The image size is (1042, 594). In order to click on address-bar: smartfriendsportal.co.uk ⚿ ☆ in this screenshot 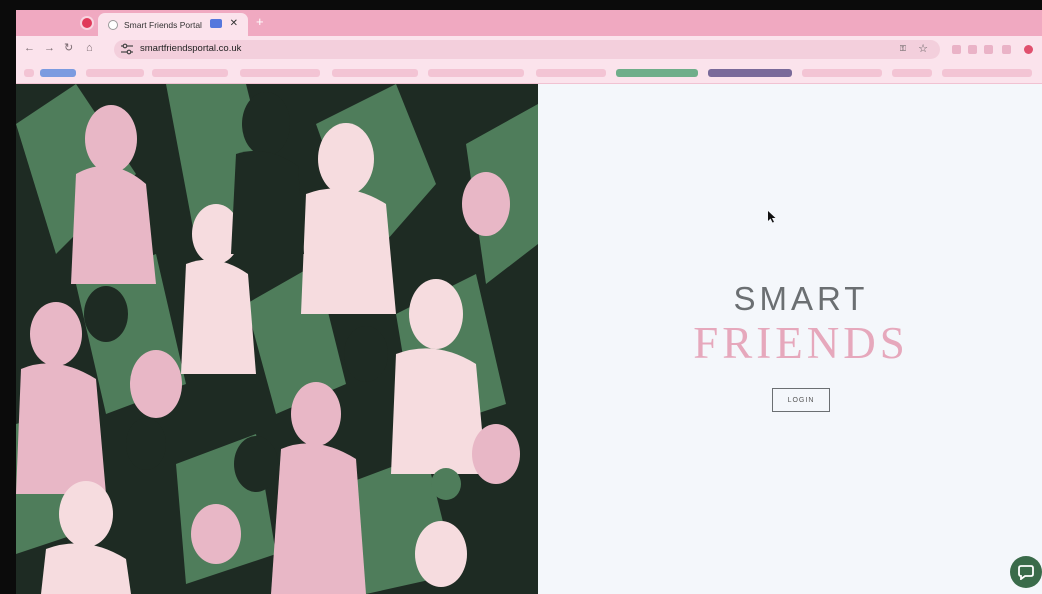, I will do `click(527, 49)`.